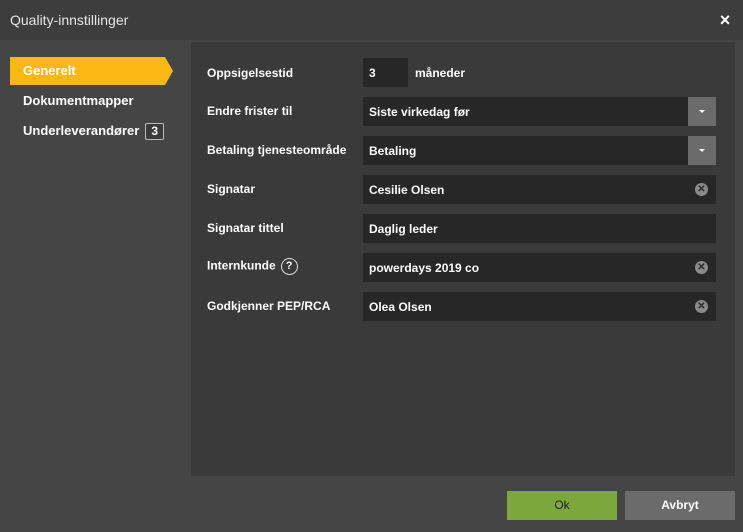  What do you see at coordinates (241, 265) in the screenshot?
I see `internal-customer-label: Internkunde` at bounding box center [241, 265].